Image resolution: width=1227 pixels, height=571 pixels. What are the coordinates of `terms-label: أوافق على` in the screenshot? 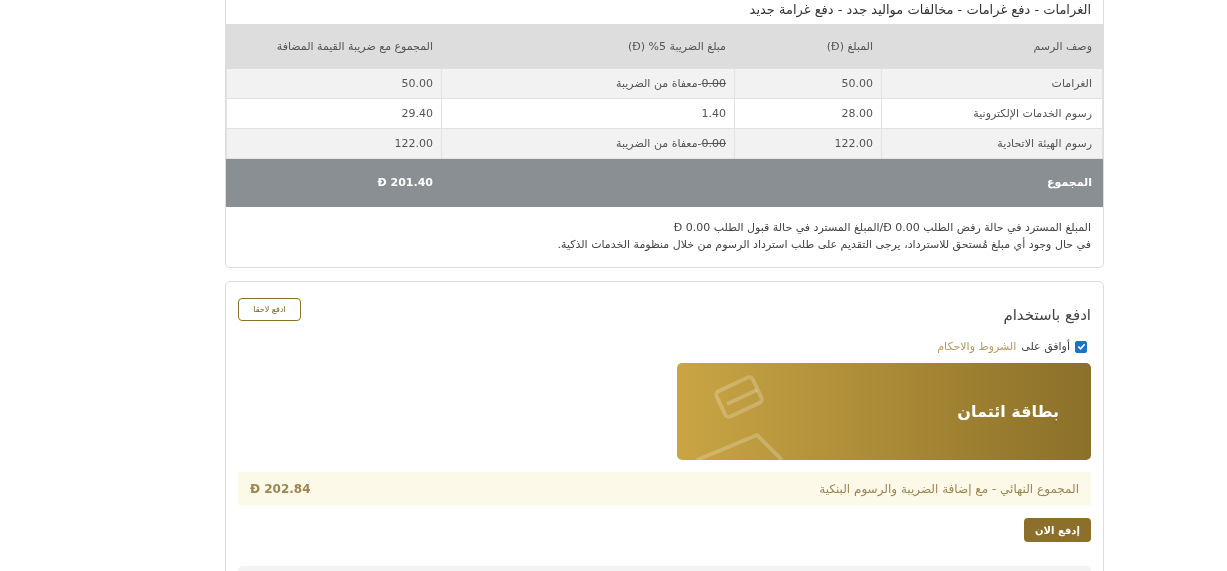 It's located at (1045, 346).